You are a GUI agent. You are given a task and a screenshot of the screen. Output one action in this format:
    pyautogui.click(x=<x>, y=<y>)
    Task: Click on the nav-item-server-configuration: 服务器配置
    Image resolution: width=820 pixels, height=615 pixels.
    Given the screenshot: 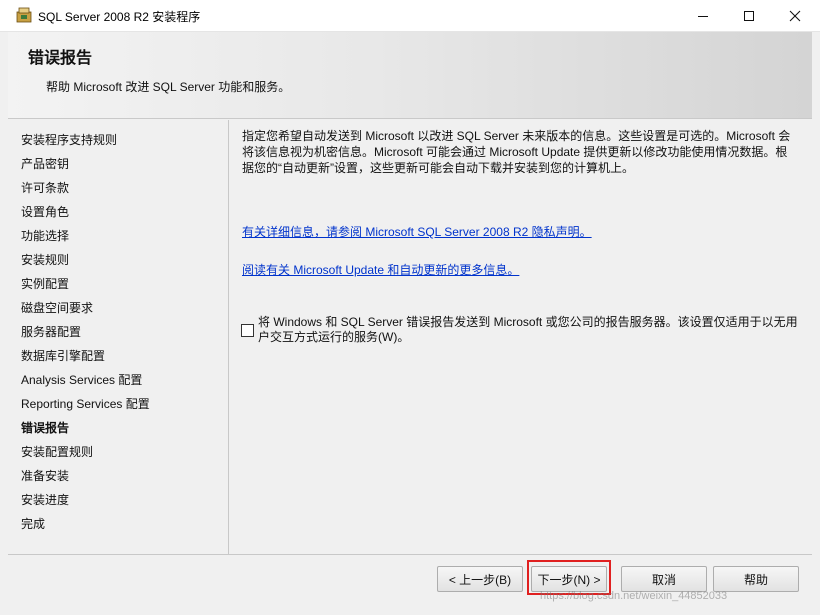 What is the action you would take?
    pyautogui.click(x=51, y=332)
    